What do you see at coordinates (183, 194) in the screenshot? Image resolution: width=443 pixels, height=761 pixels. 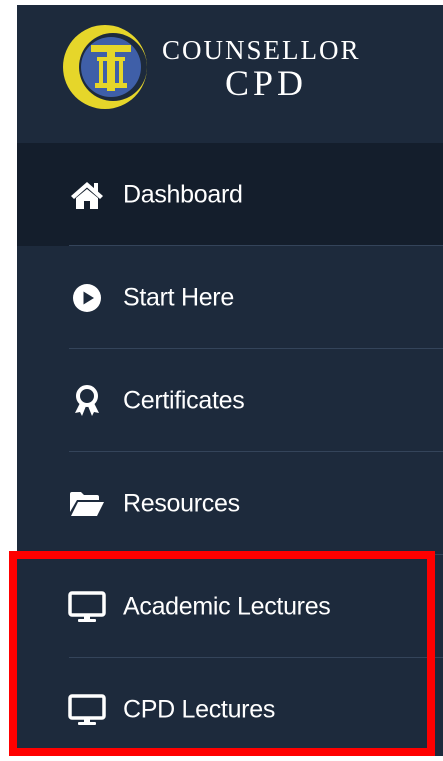 I see `nav-item-label: Dashboard` at bounding box center [183, 194].